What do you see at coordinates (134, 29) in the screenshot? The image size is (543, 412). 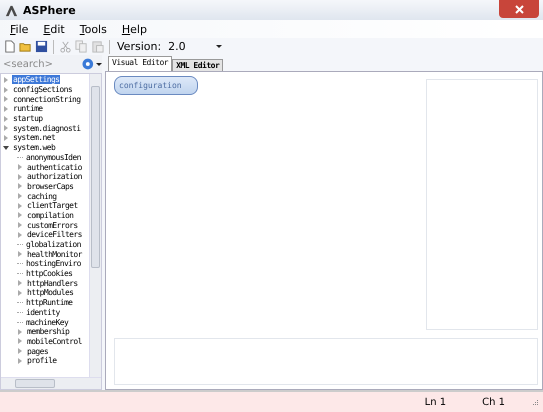 I see `menu-item: Help` at bounding box center [134, 29].